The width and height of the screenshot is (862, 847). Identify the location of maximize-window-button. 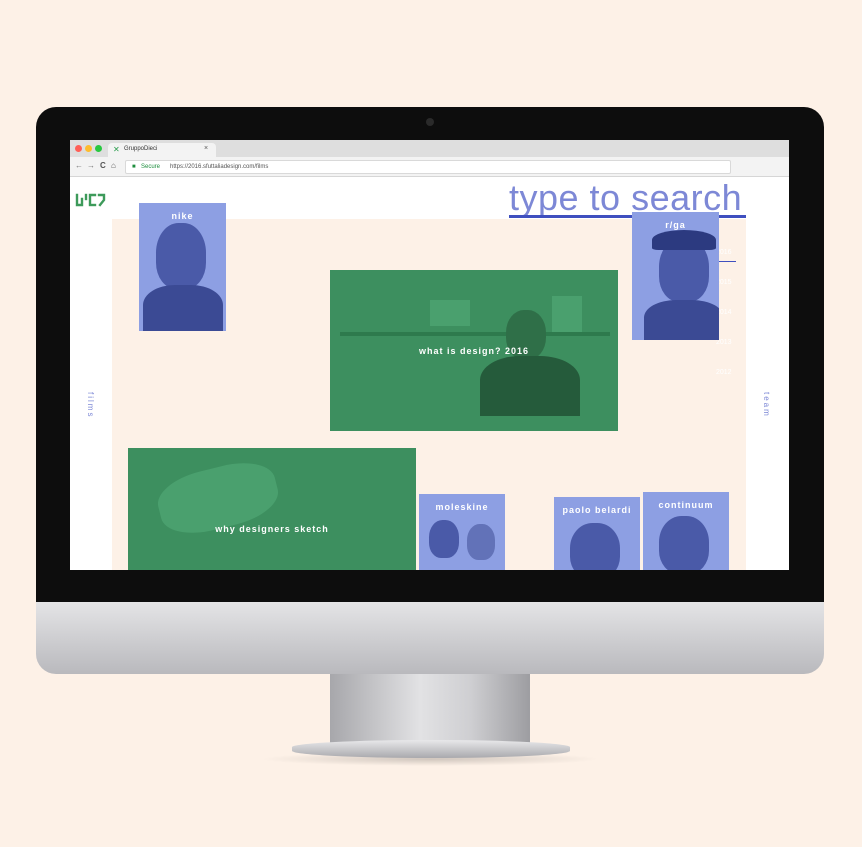
(98, 148).